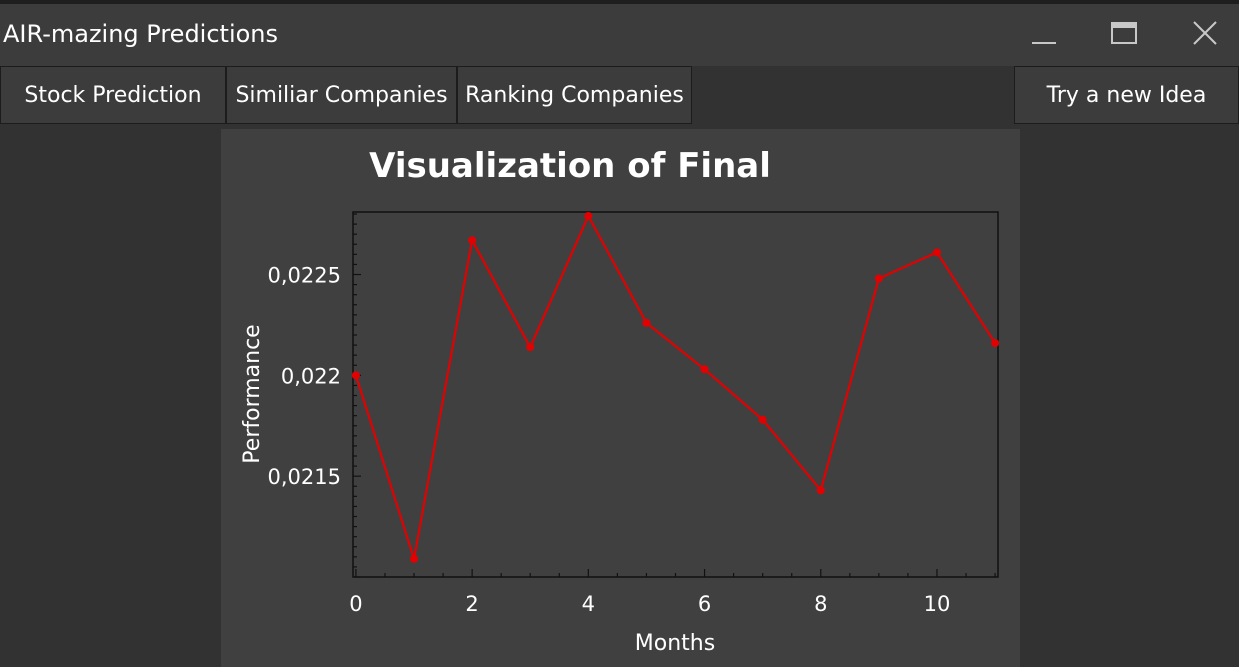  Describe the element at coordinates (704, 604) in the screenshot. I see `x-tick-label: 6` at that location.